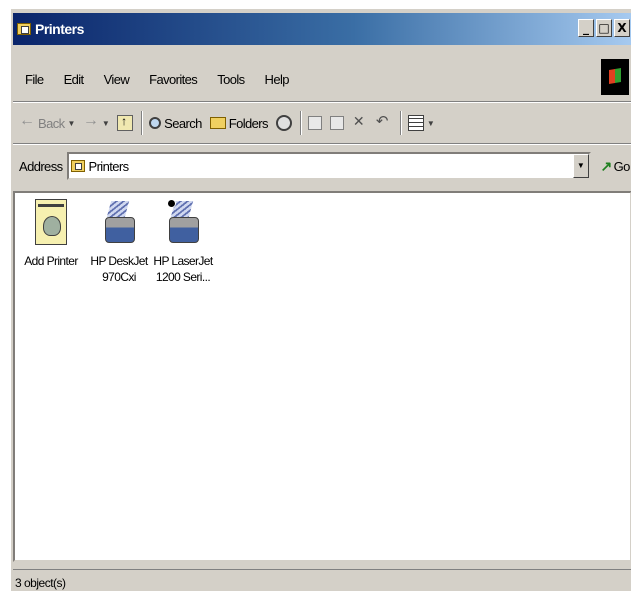 The width and height of the screenshot is (631, 591). What do you see at coordinates (277, 79) in the screenshot?
I see `menu-help: Help` at bounding box center [277, 79].